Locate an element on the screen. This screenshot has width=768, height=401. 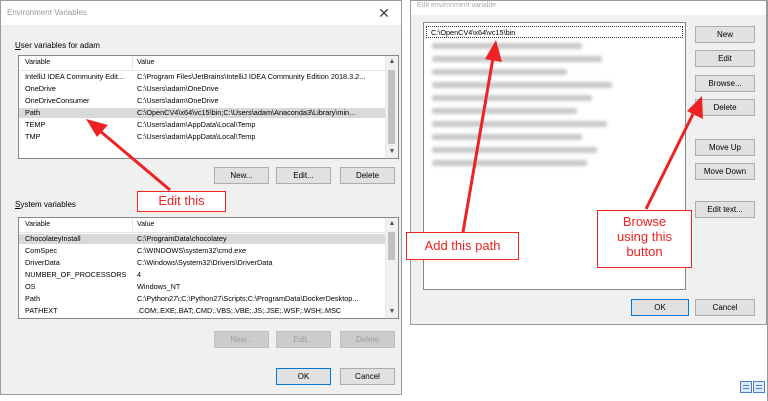
arrowhead-path-entry is located at coordinates (493, 51).